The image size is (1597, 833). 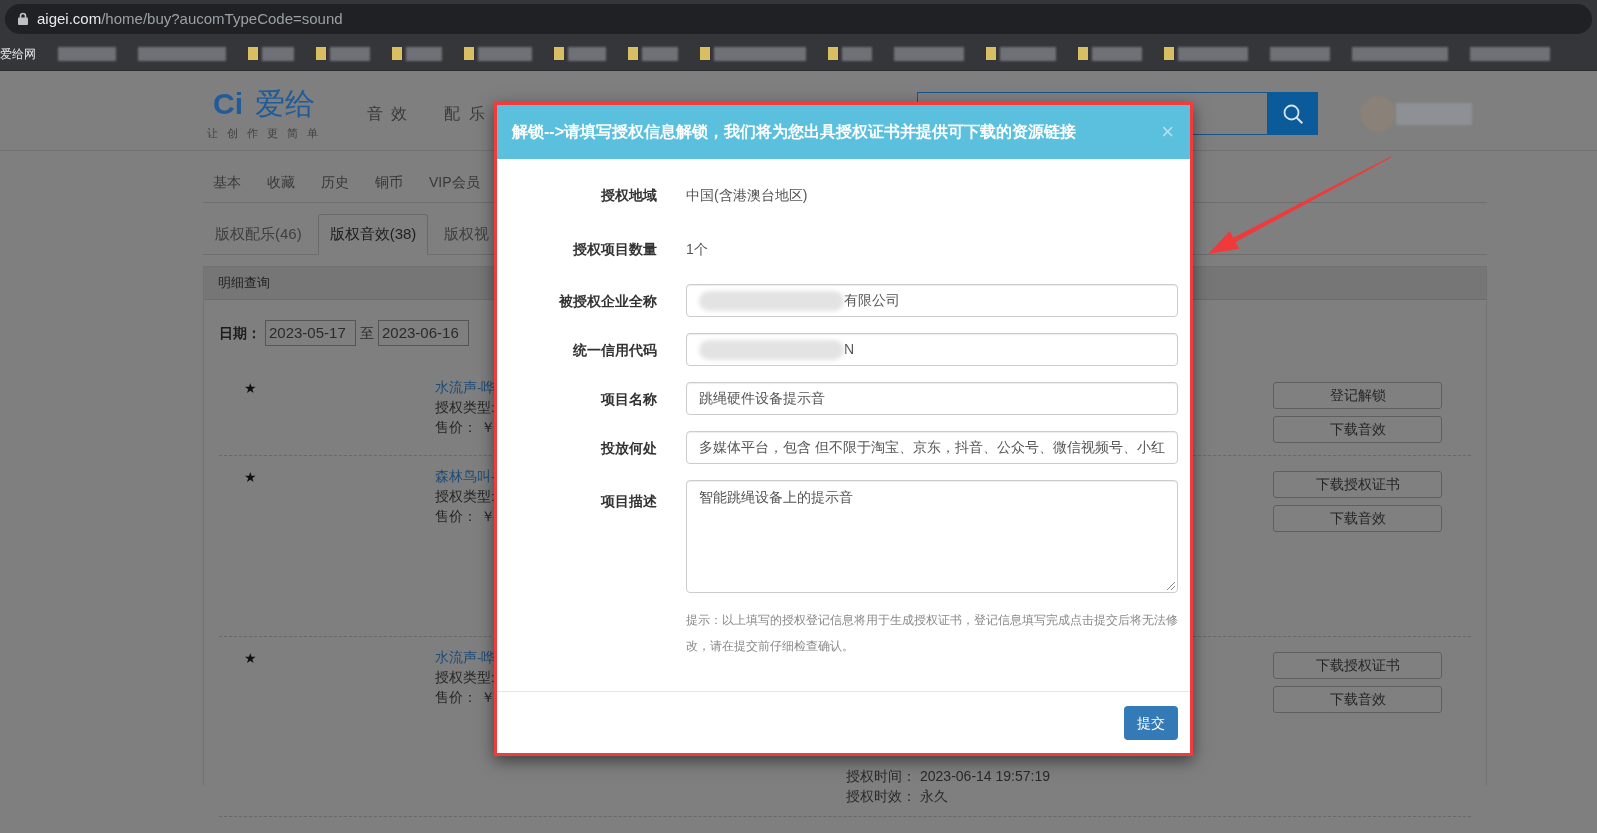 What do you see at coordinates (608, 301) in the screenshot?
I see `field-label: 被授权企业全称` at bounding box center [608, 301].